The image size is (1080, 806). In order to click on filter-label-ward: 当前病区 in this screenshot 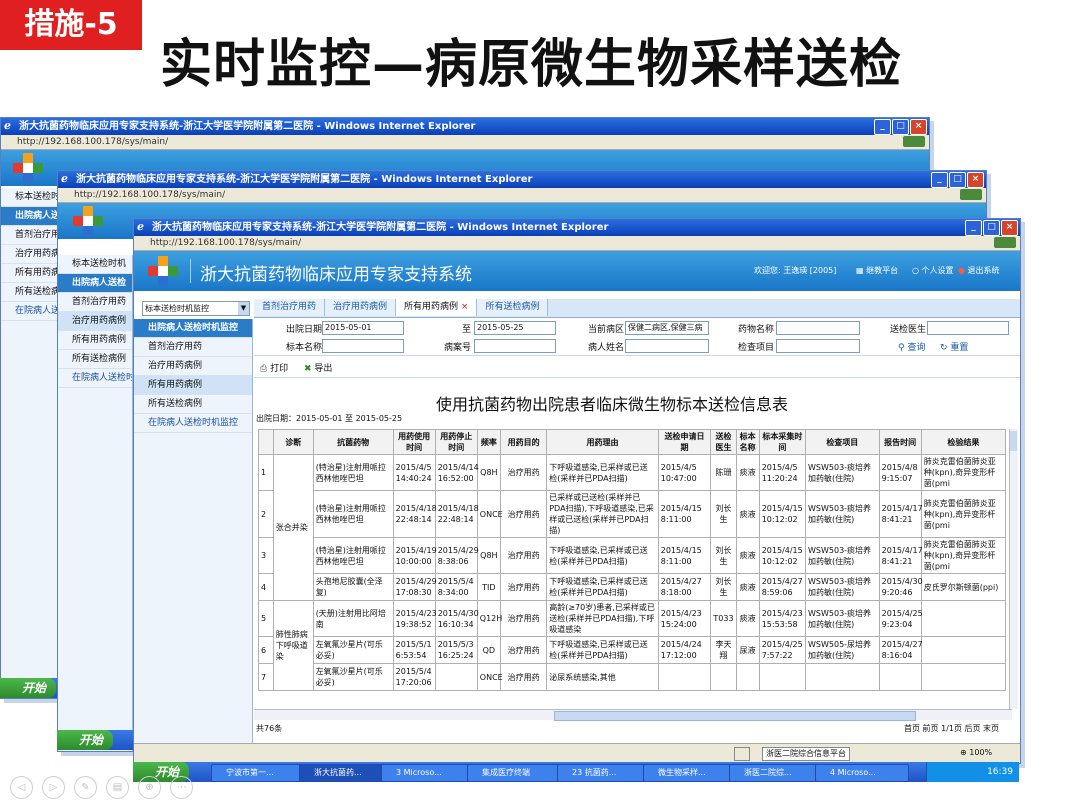, I will do `click(606, 330)`.